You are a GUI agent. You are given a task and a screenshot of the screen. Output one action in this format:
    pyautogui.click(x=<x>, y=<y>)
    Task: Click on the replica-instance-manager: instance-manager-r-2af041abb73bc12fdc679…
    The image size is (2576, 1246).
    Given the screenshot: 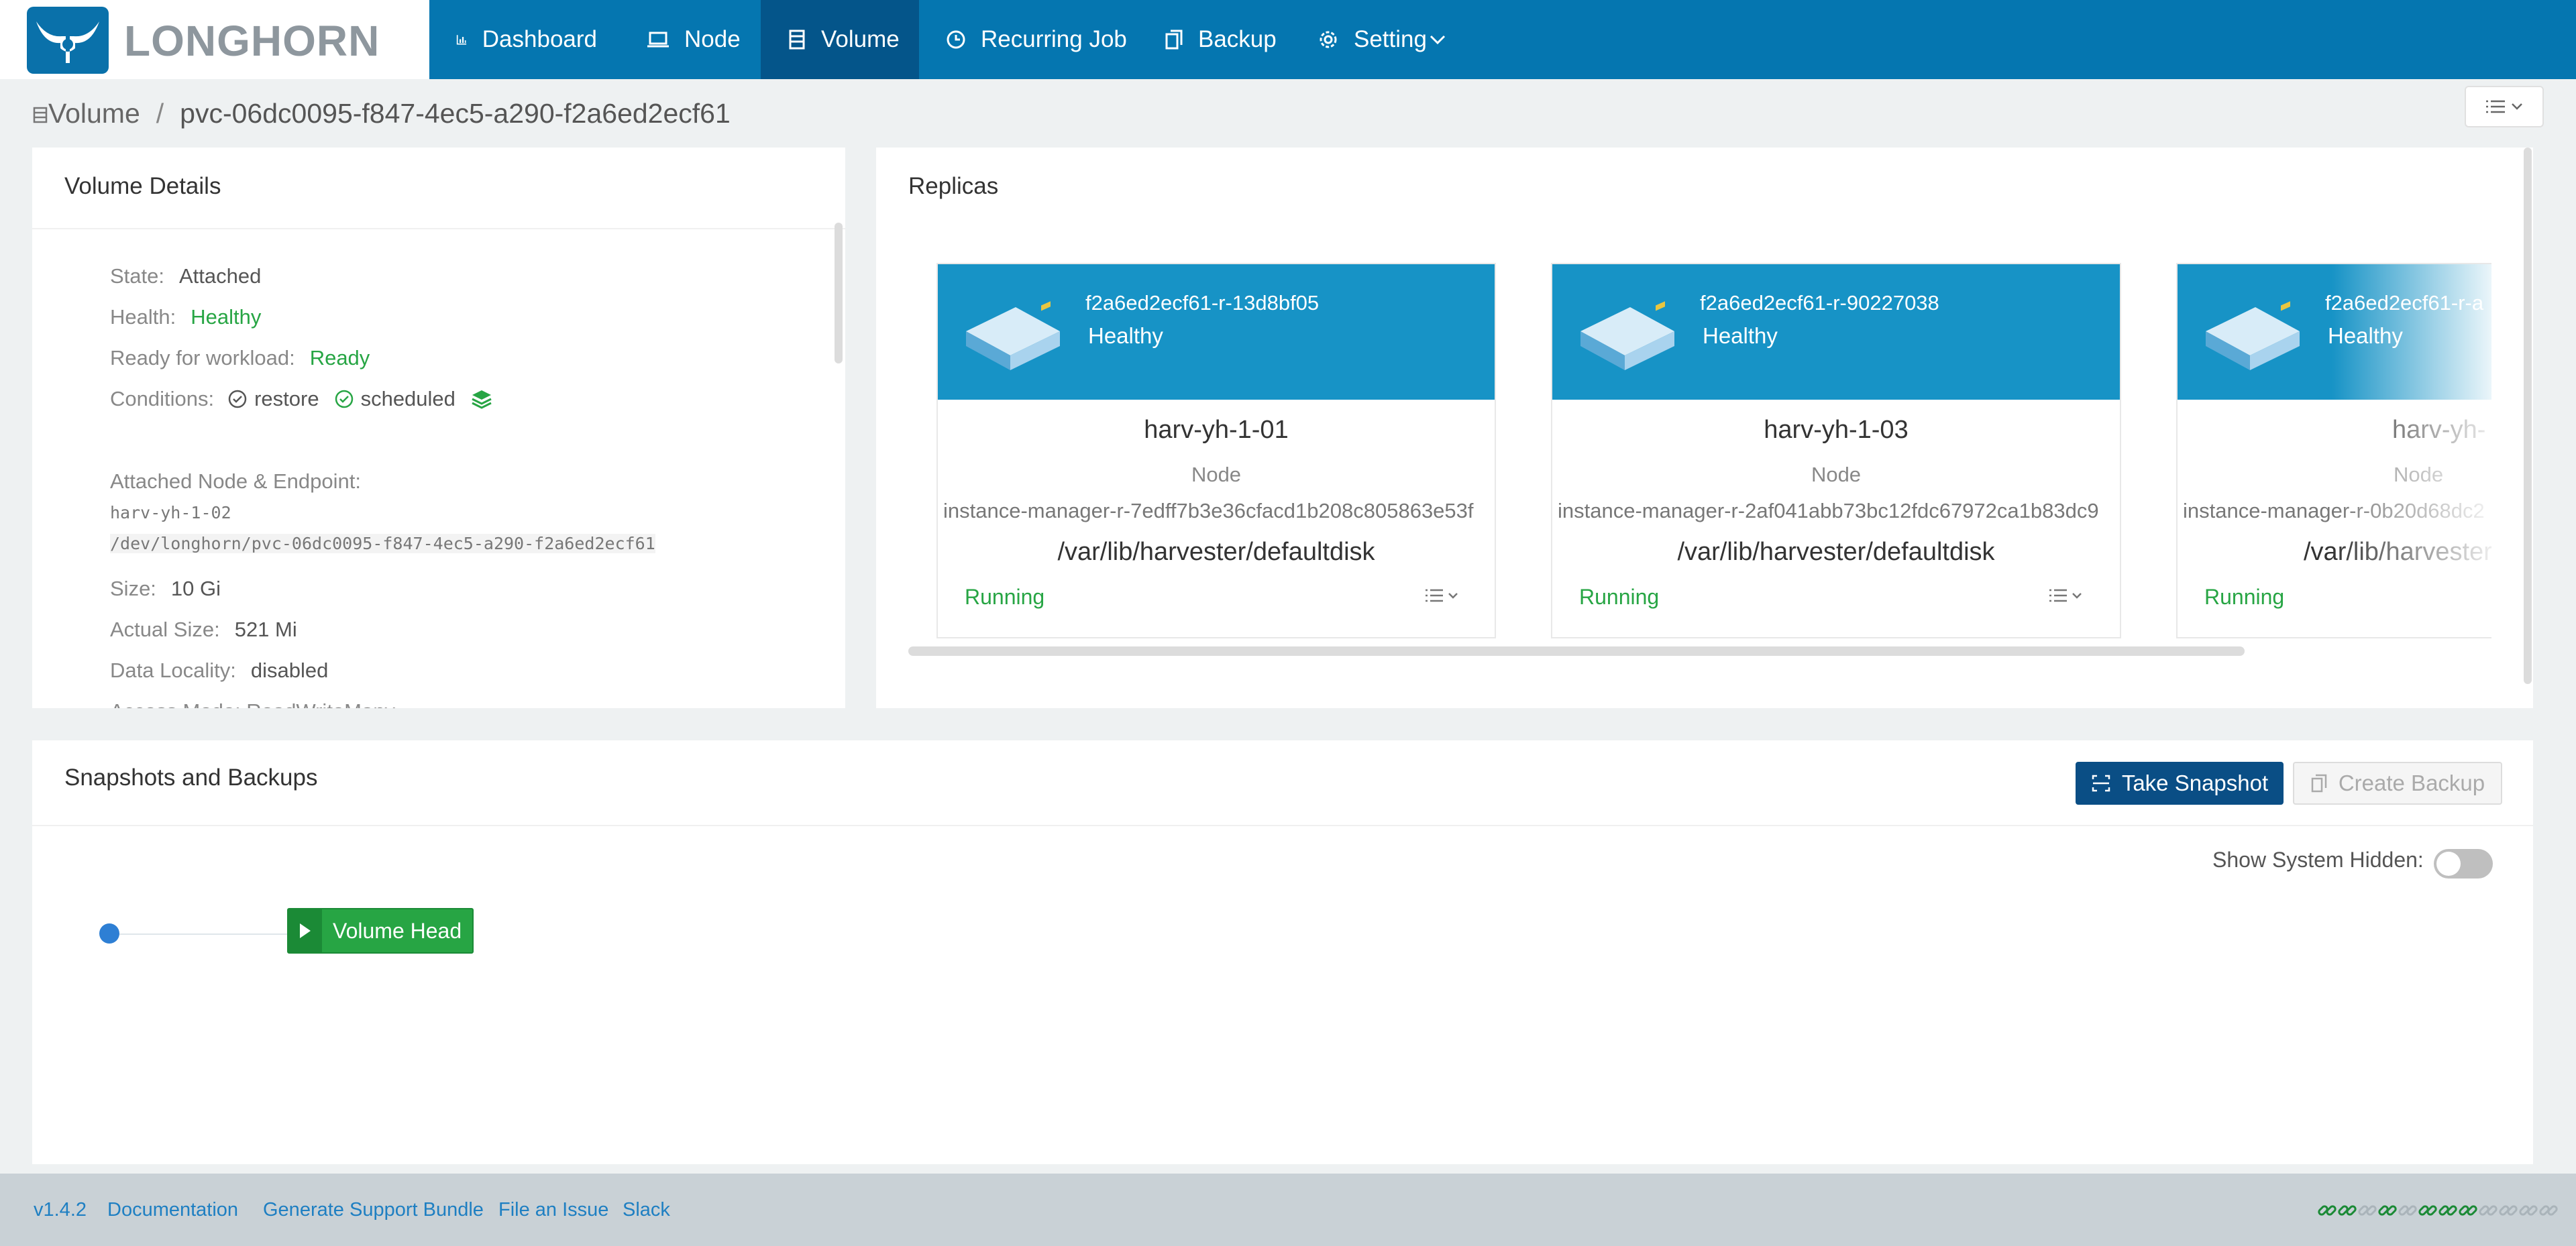 What is the action you would take?
    pyautogui.click(x=1828, y=510)
    